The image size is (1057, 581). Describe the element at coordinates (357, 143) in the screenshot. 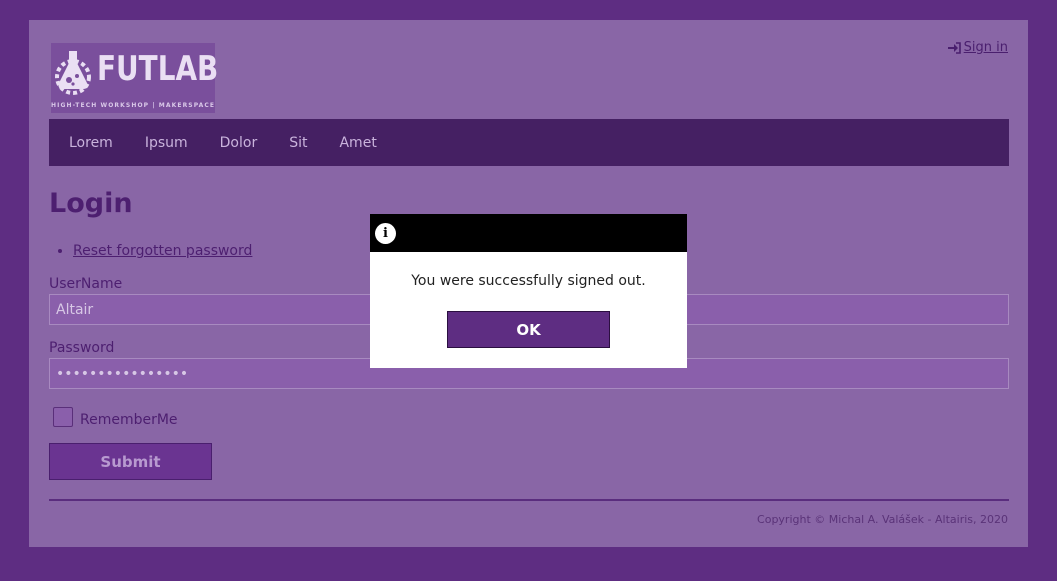

I see `nav-item-amet: Amet` at that location.